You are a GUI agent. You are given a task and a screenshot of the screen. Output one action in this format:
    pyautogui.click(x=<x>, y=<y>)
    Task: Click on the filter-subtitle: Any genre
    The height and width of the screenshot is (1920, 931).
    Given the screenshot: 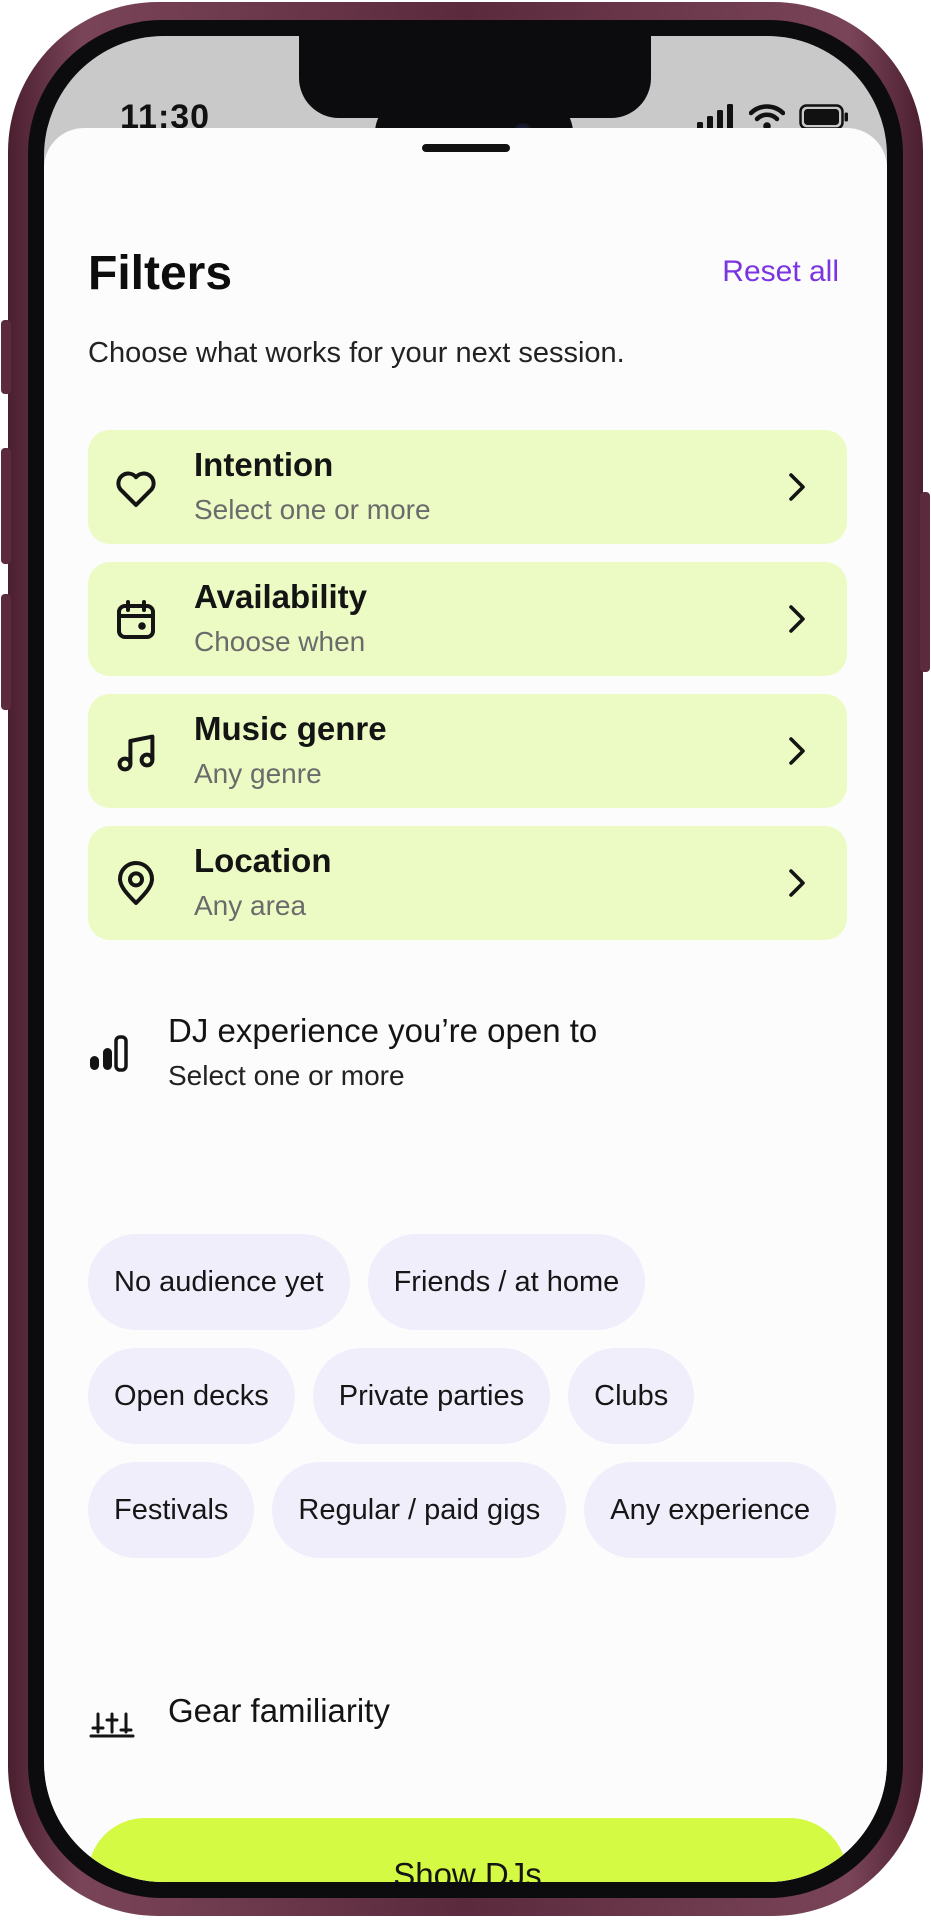 What is the action you would take?
    pyautogui.click(x=258, y=773)
    